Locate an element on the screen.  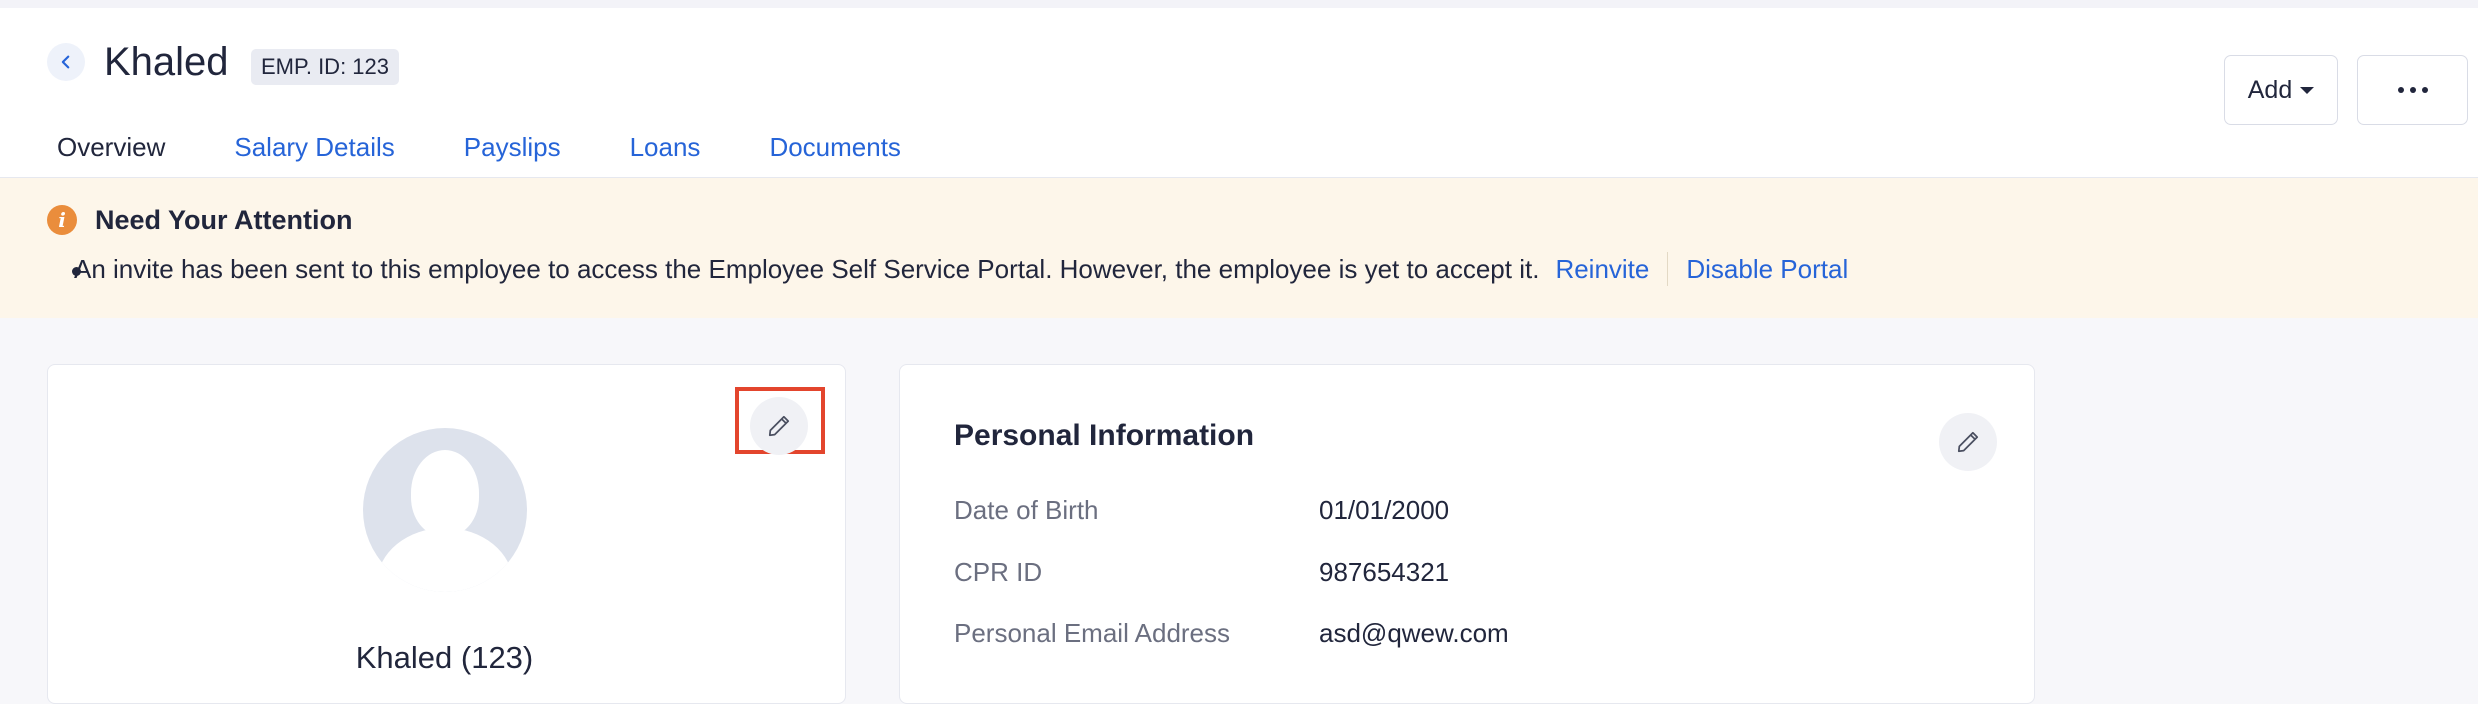
avatar is located at coordinates (445, 510).